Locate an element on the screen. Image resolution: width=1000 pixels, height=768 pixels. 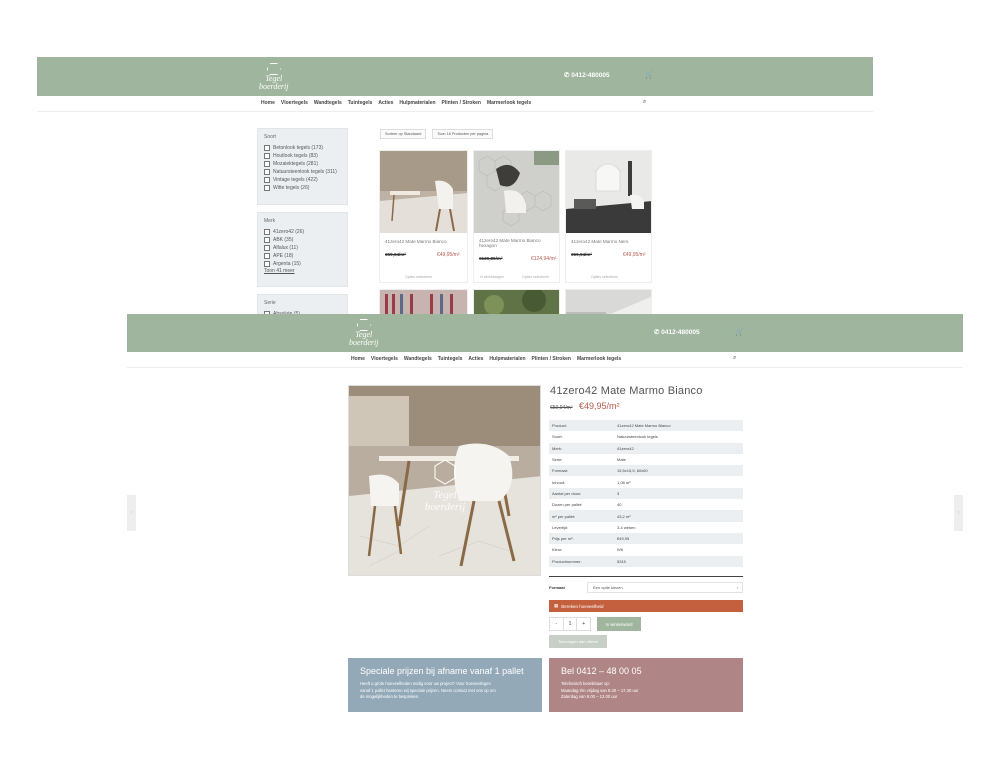
filter-option: APE (18) is located at coordinates (302, 256).